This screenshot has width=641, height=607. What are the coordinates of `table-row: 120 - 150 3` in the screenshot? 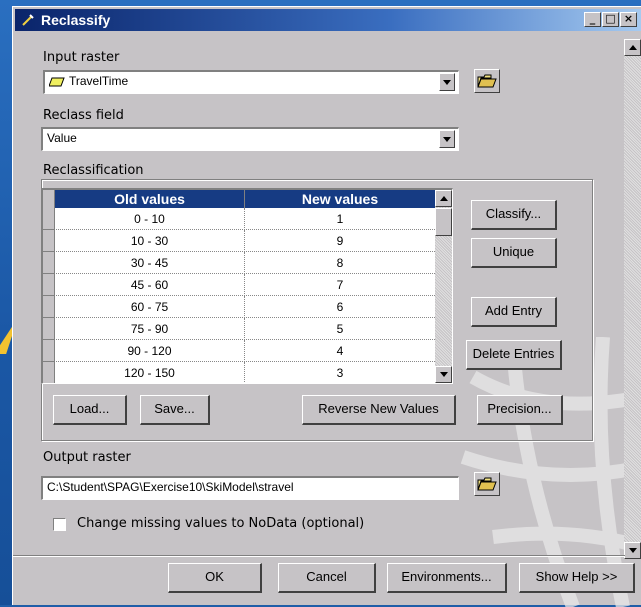 It's located at (239, 372).